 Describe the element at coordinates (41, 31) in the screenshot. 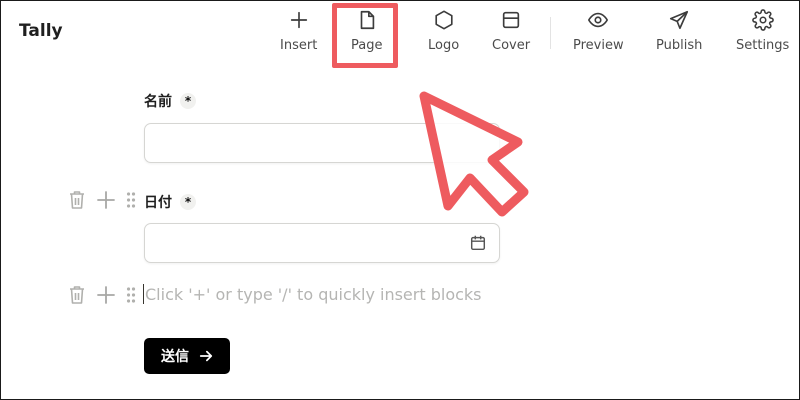

I see `app-title: Tally` at that location.